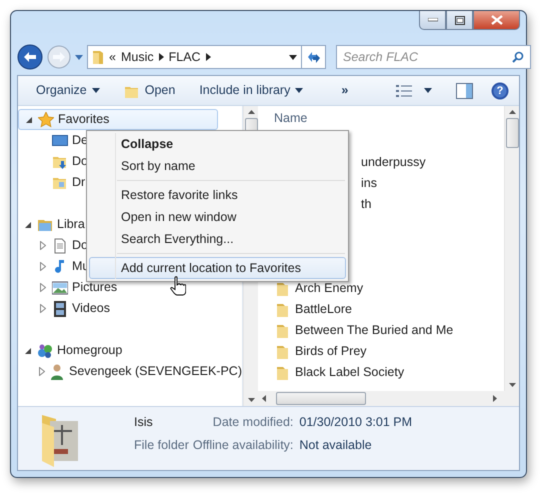  What do you see at coordinates (355, 422) in the screenshot?
I see `property-value: 01/30/2010 3:01 PM` at bounding box center [355, 422].